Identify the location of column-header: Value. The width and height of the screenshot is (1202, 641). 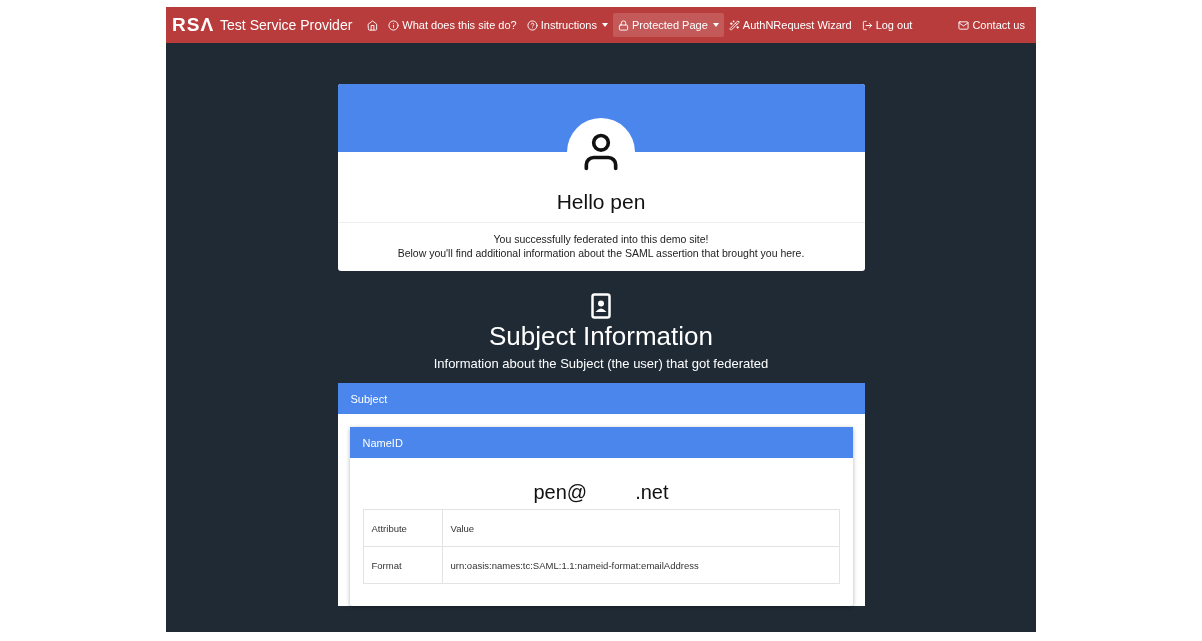
(640, 528).